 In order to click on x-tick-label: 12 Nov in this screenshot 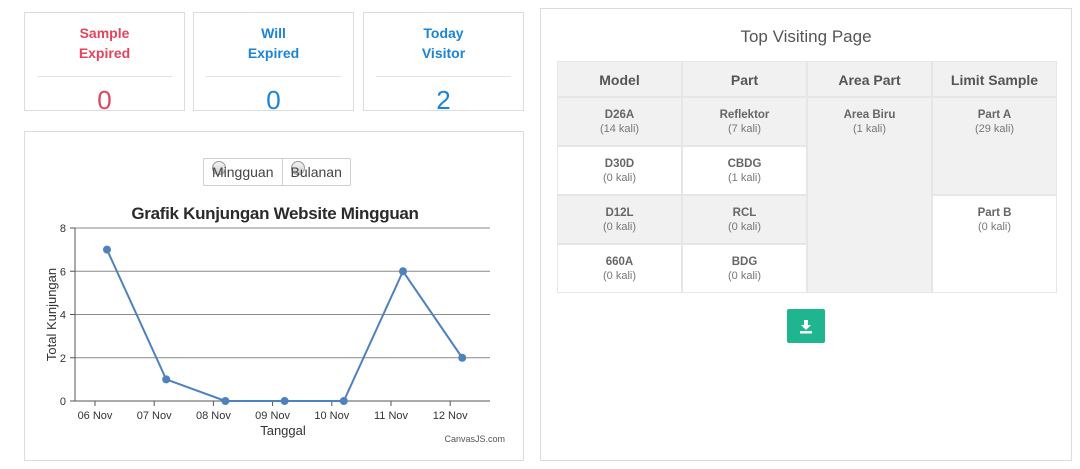, I will do `click(450, 416)`.